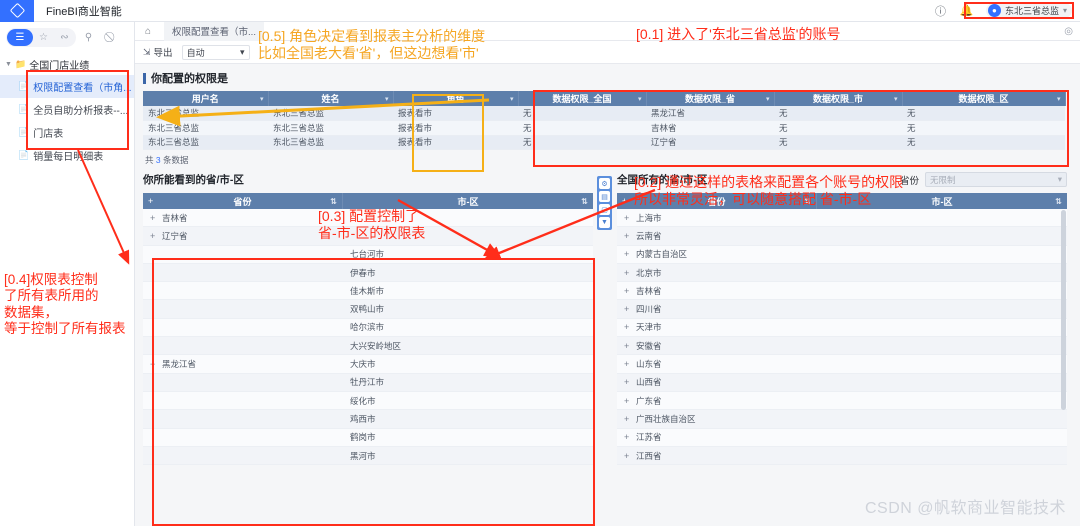 The width and height of the screenshot is (1080, 526). What do you see at coordinates (8, 64) in the screenshot?
I see `chevron-down-icon: ▼` at bounding box center [8, 64].